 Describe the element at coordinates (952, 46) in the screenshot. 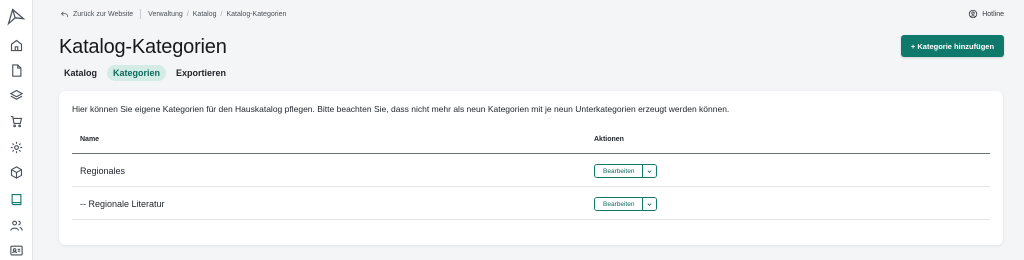

I see `add-category-button: + Kategorie hinzufügen` at that location.